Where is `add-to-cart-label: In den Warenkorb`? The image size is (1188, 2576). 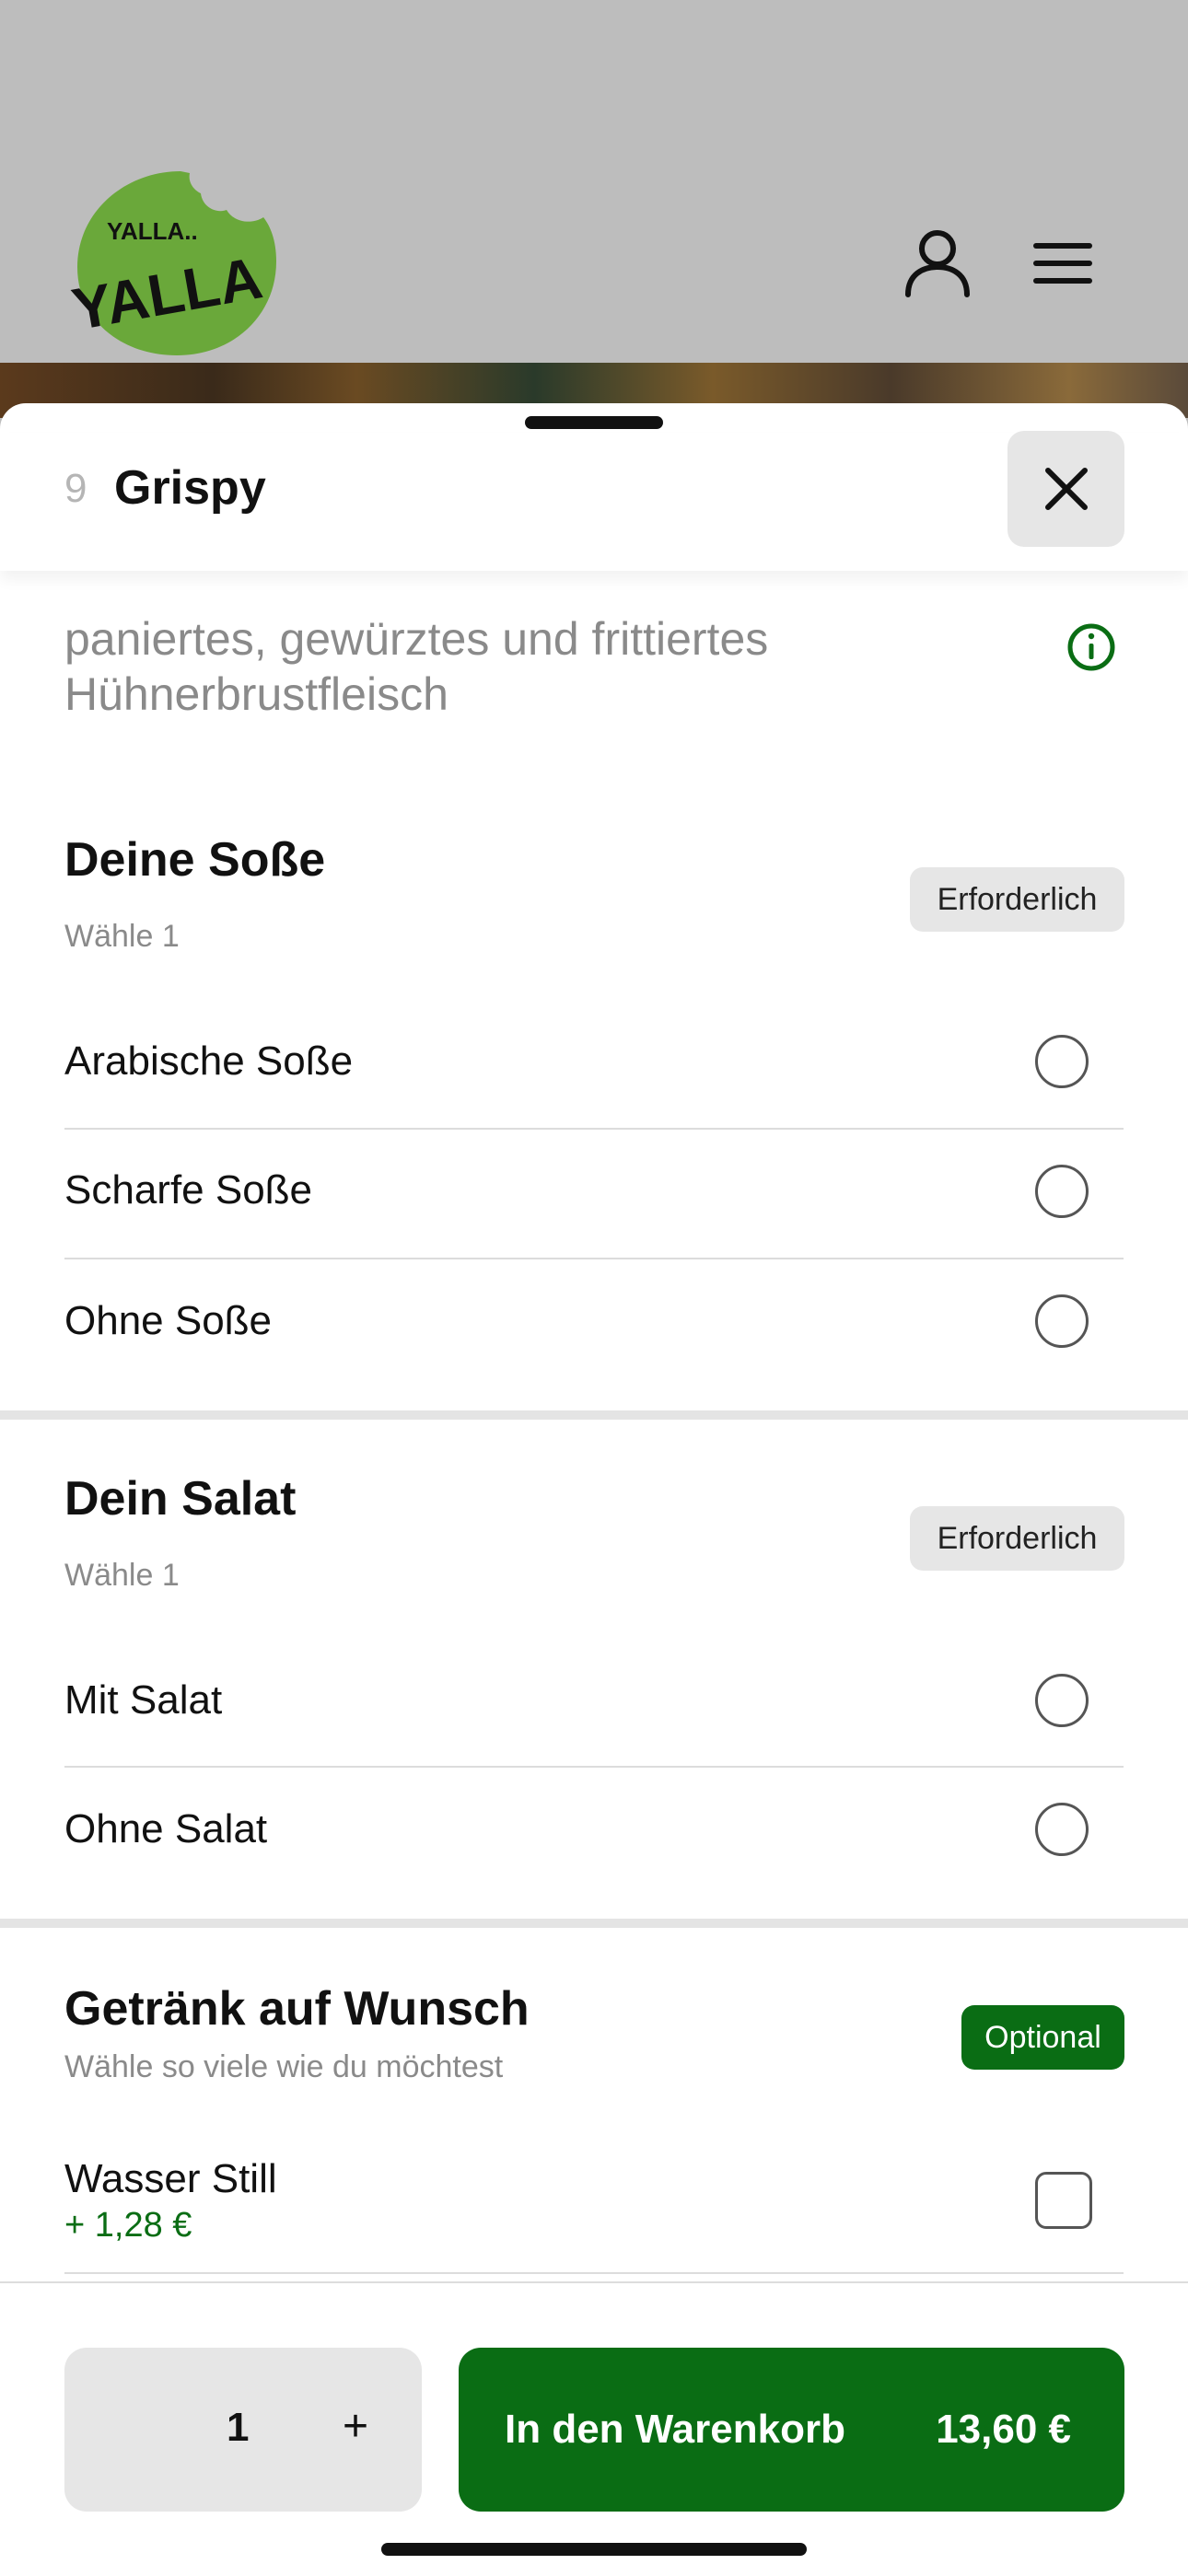 add-to-cart-label: In den Warenkorb is located at coordinates (675, 2429).